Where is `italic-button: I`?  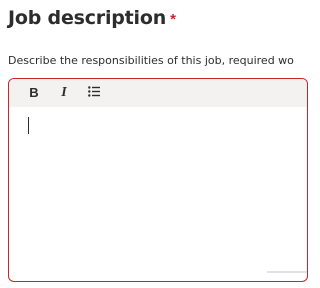
italic-button: I is located at coordinates (64, 93).